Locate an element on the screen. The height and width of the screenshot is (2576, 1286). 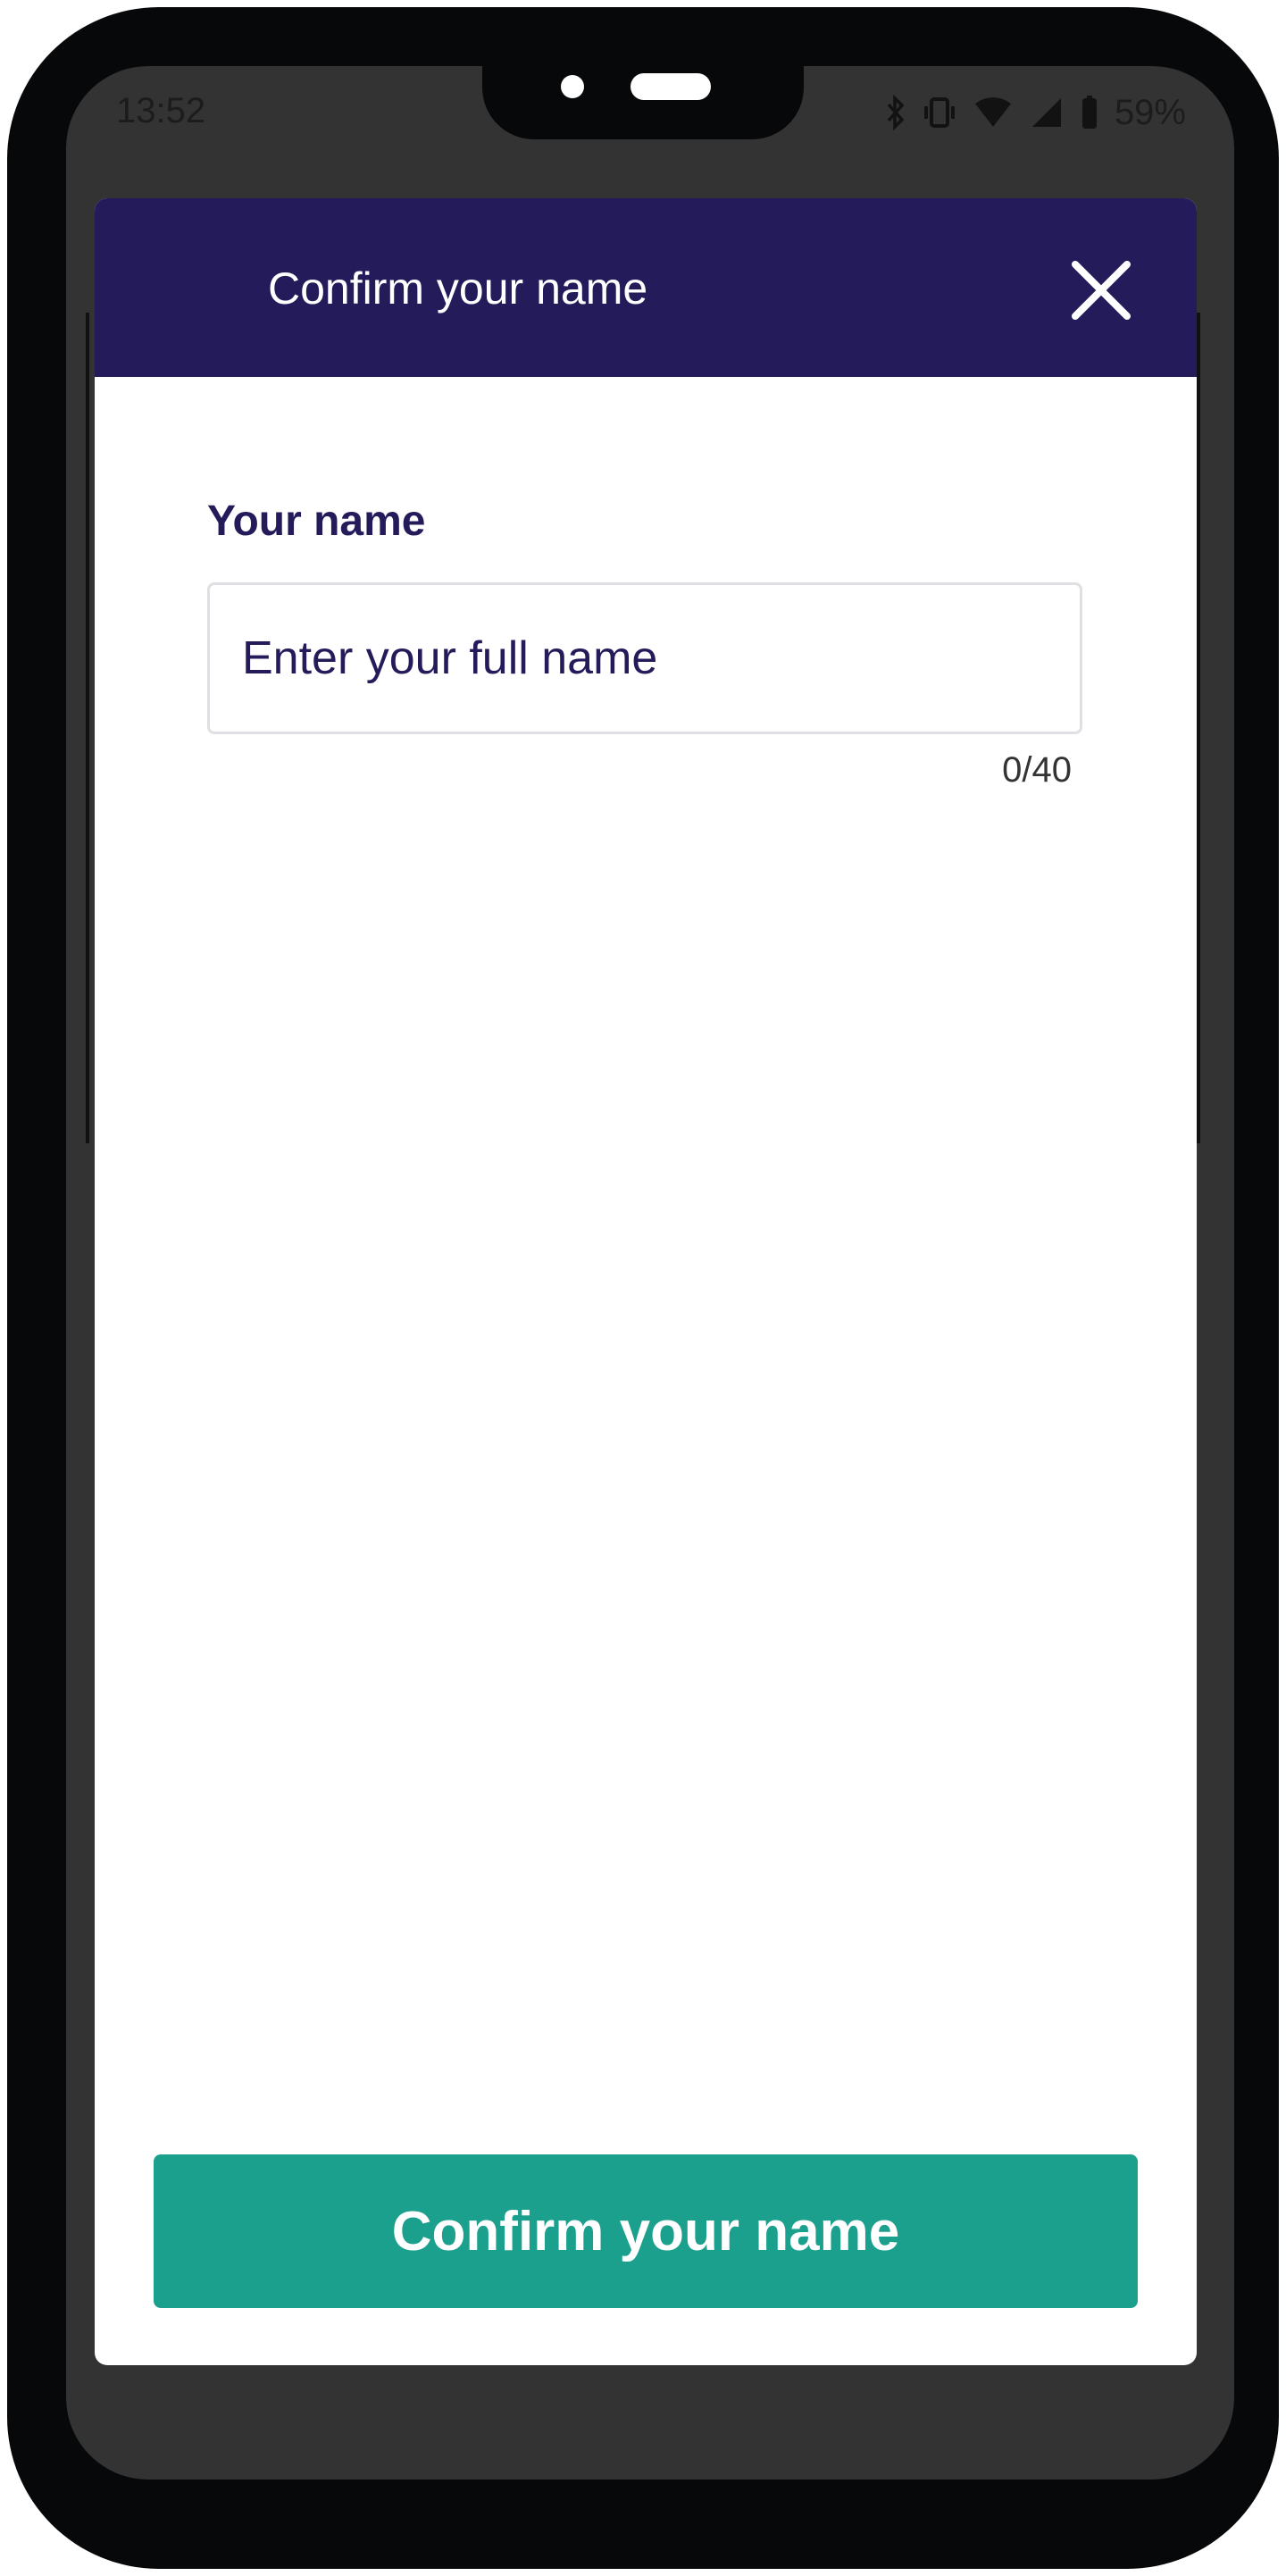
battery-percent: 59% is located at coordinates (1150, 112).